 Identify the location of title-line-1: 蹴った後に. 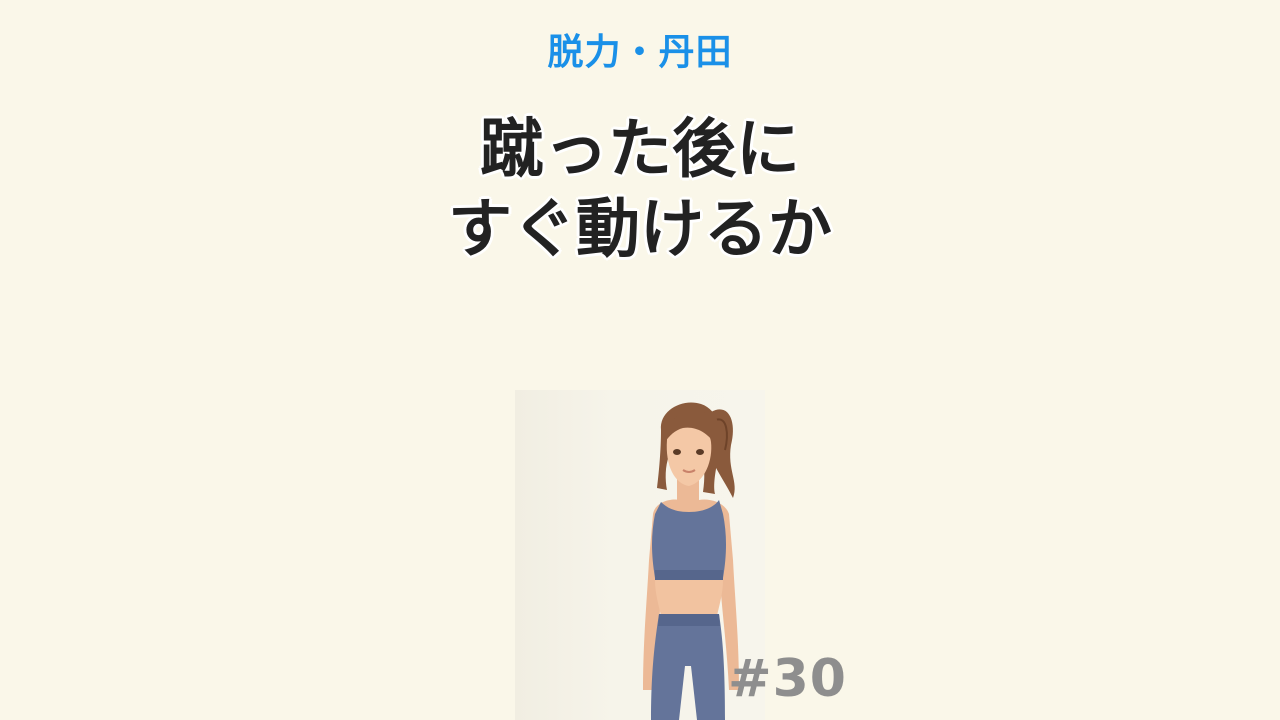
(640, 150).